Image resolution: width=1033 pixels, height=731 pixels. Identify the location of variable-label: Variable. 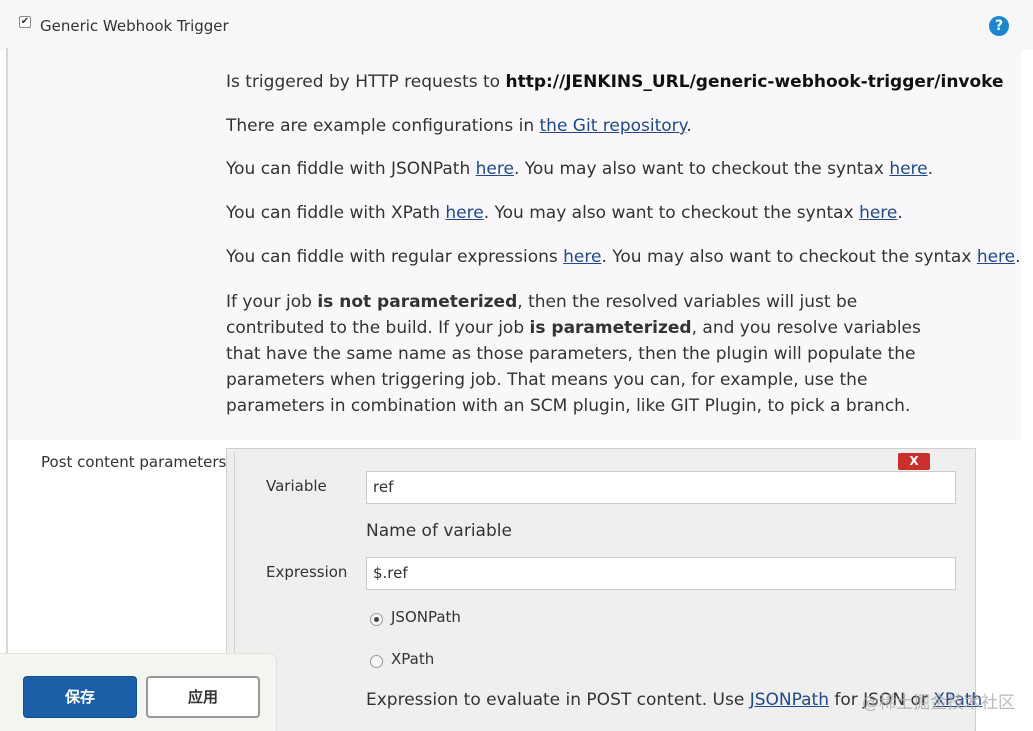
(296, 486).